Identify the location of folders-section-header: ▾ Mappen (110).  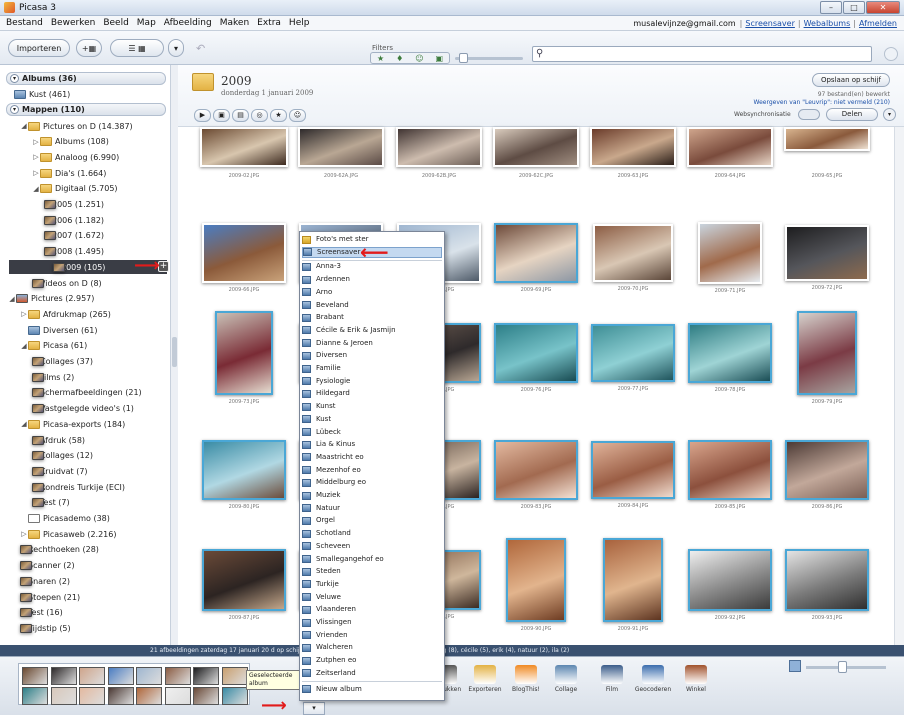
(86, 109).